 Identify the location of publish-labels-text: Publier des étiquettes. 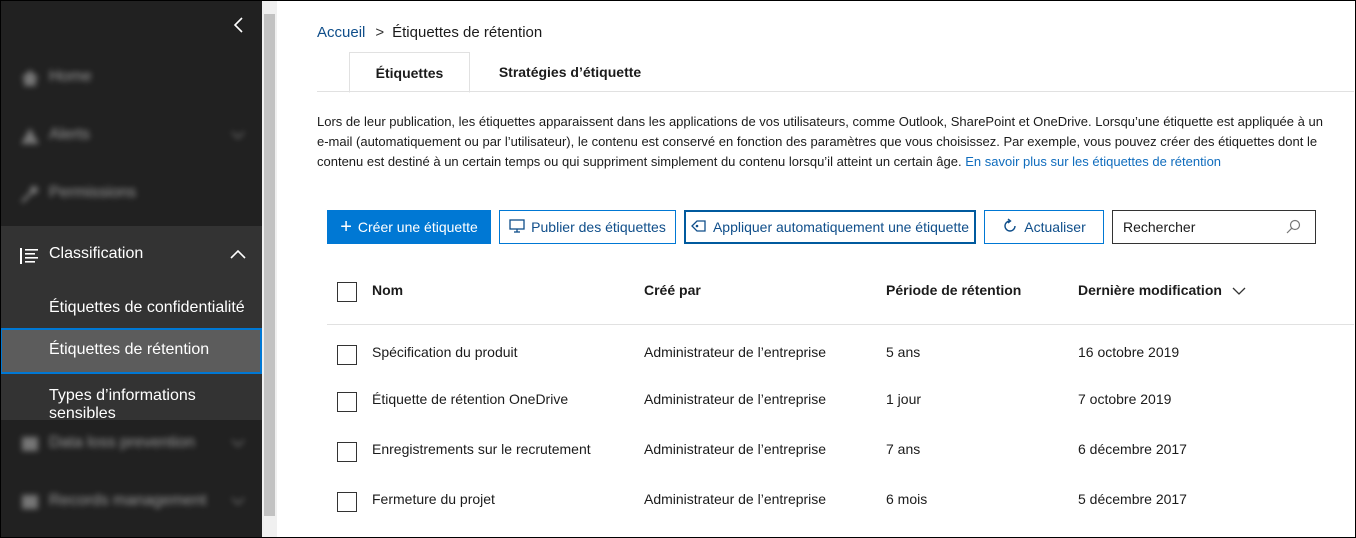
(598, 227).